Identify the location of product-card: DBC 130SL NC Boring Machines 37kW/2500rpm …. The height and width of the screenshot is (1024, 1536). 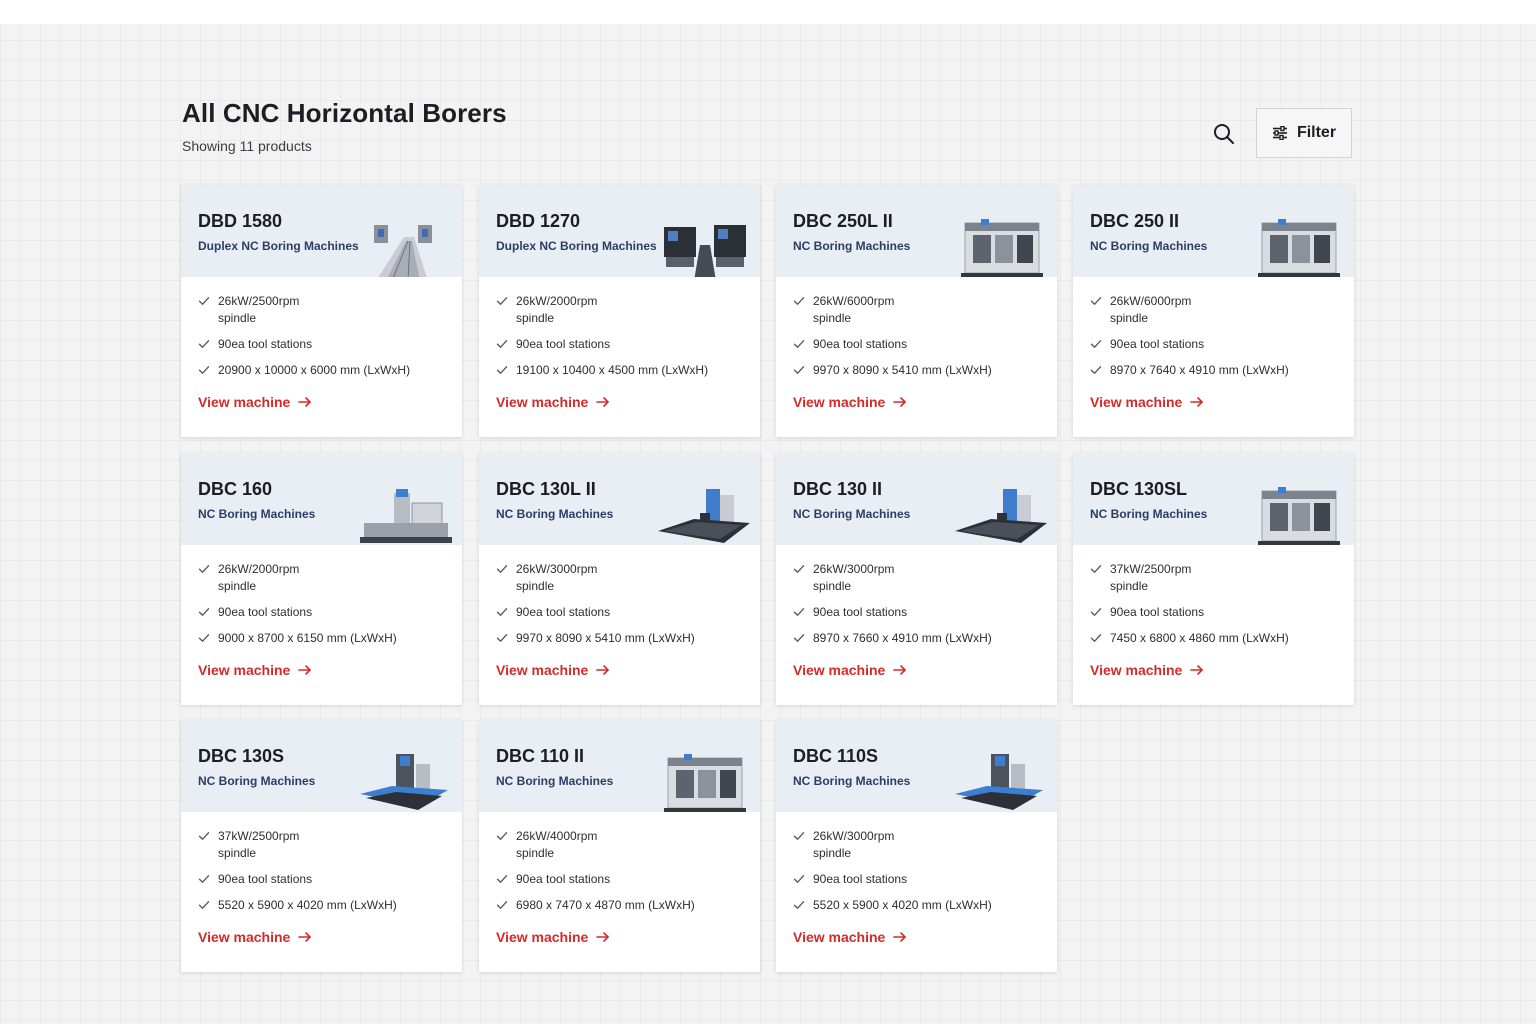
(1213, 579).